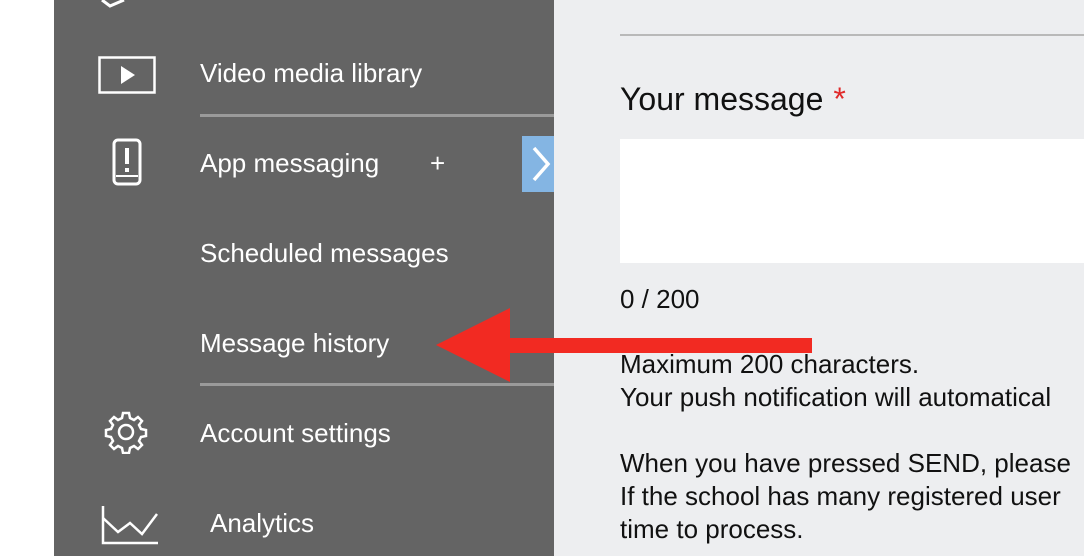 Image resolution: width=1084 pixels, height=556 pixels. Describe the element at coordinates (845, 463) in the screenshot. I see `help-text-line: When you have pressed SEND, please` at that location.